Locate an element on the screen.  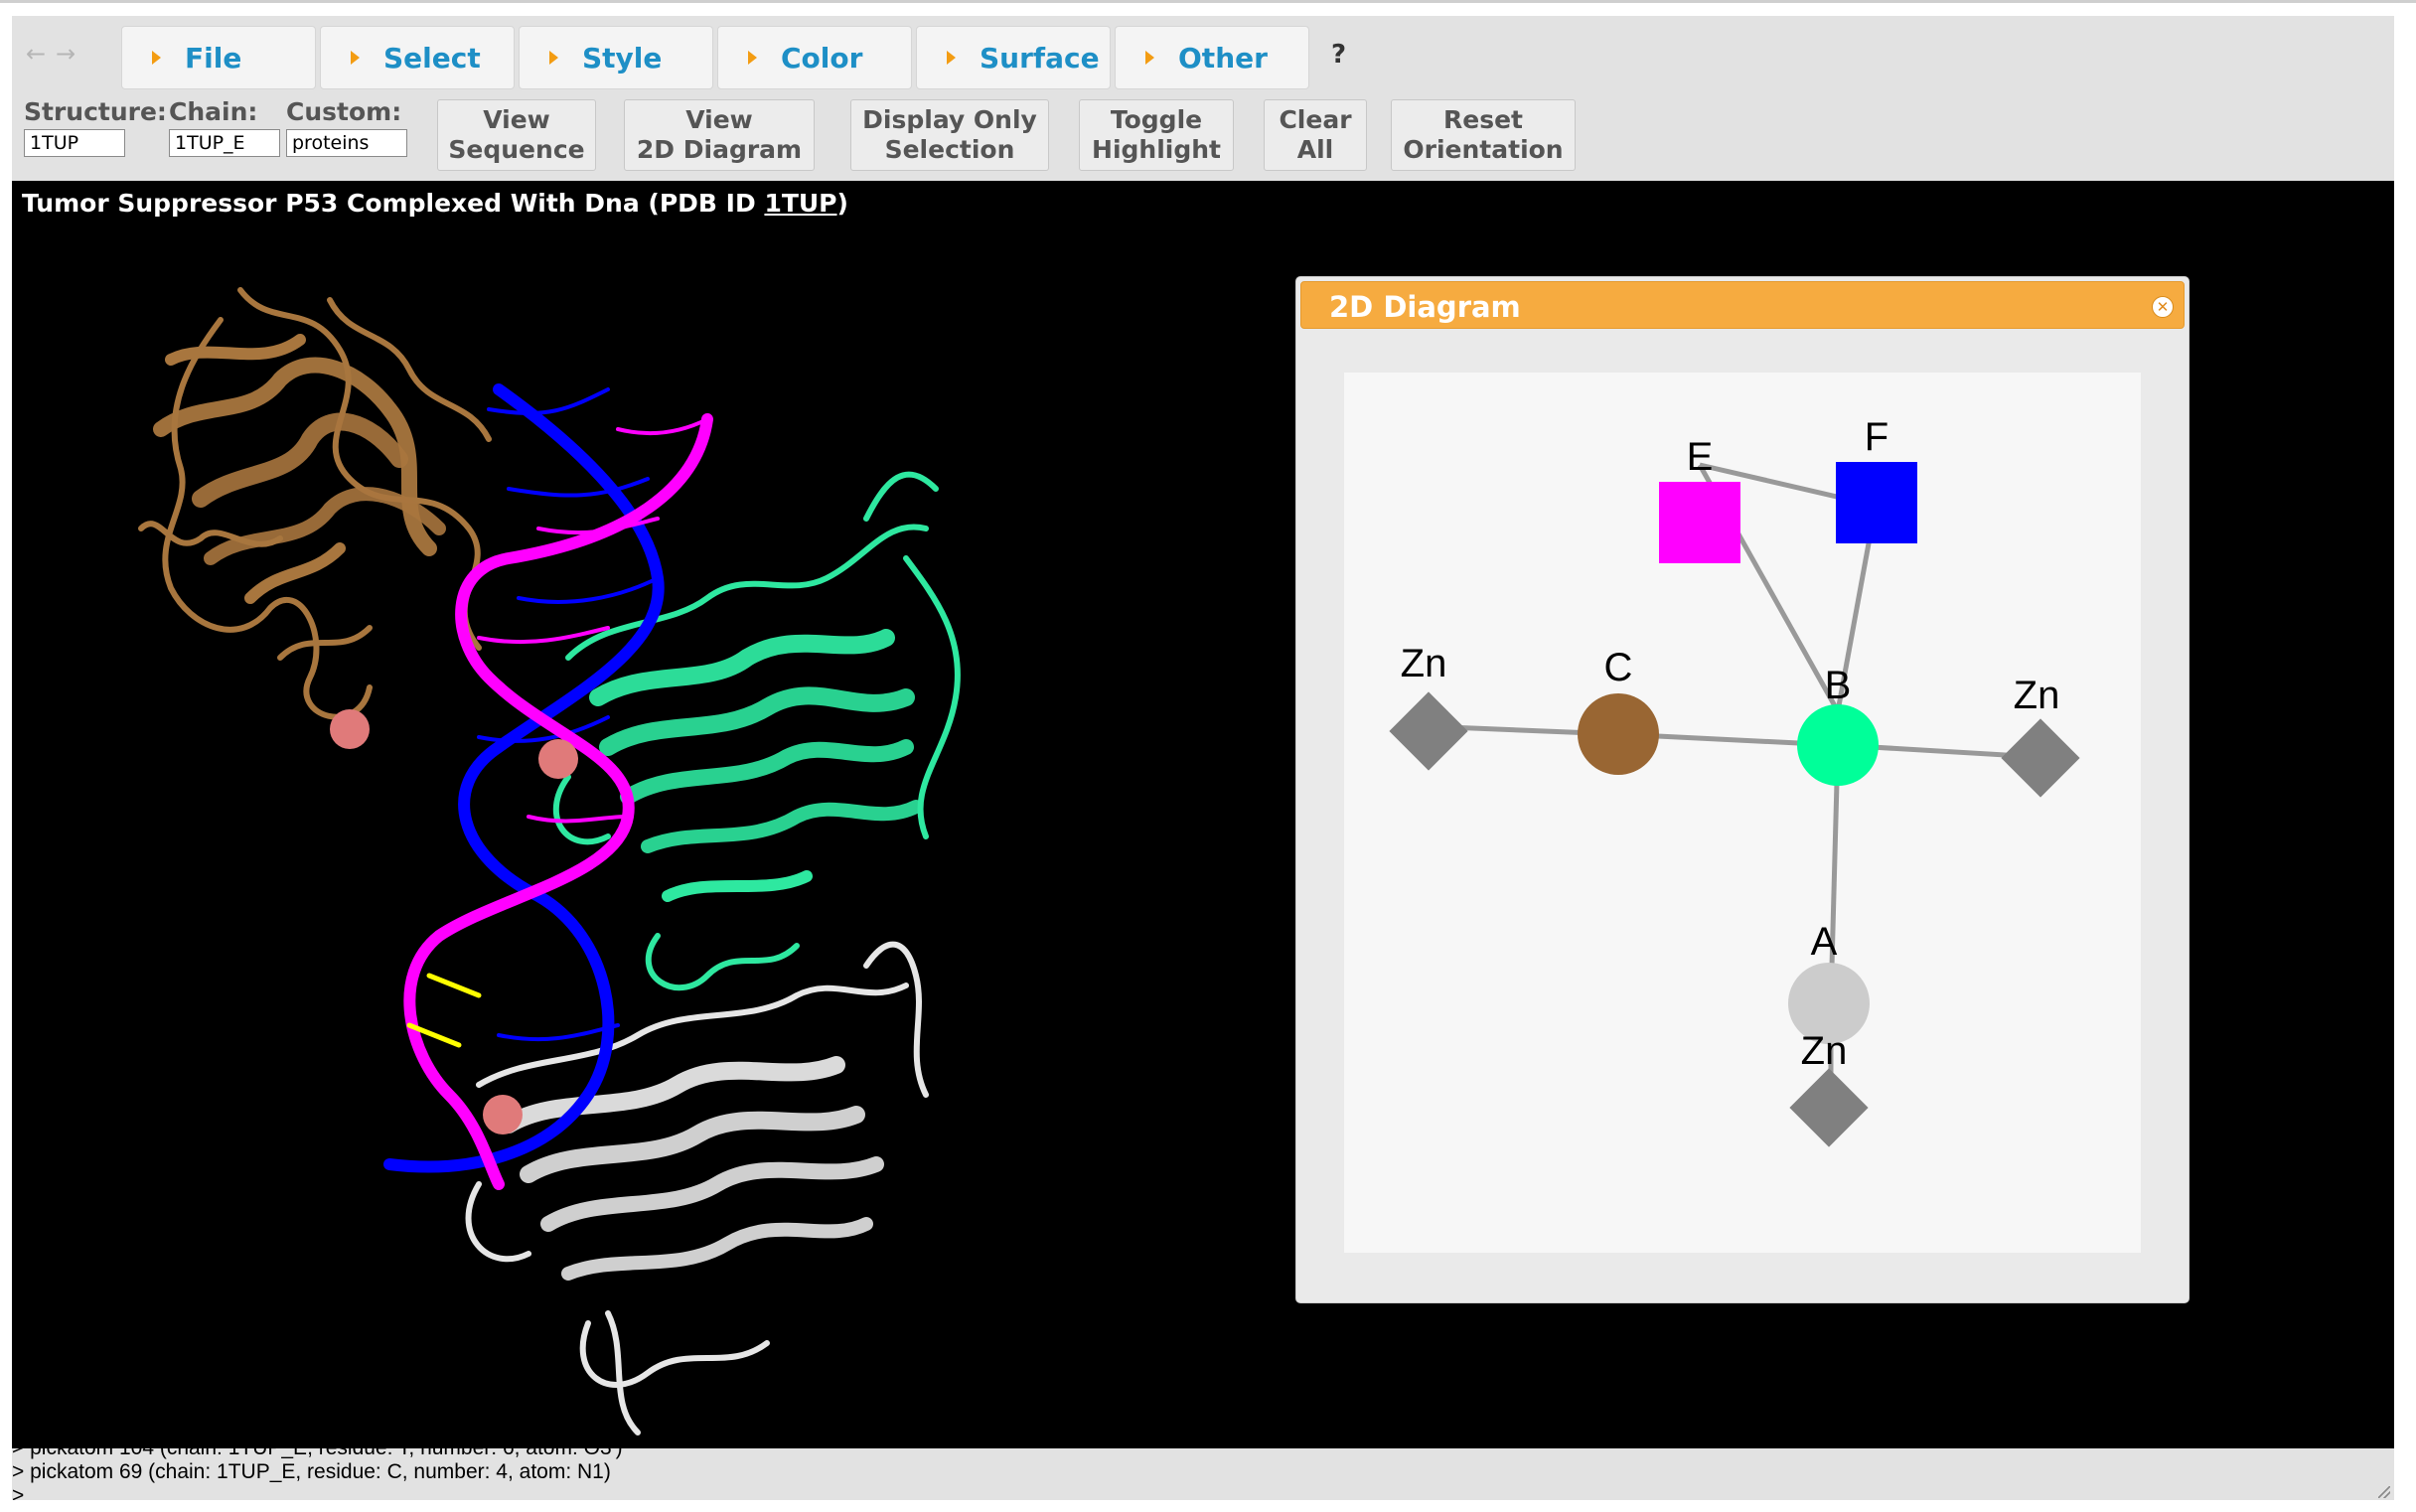
menu-color-label: Color is located at coordinates (822, 58).